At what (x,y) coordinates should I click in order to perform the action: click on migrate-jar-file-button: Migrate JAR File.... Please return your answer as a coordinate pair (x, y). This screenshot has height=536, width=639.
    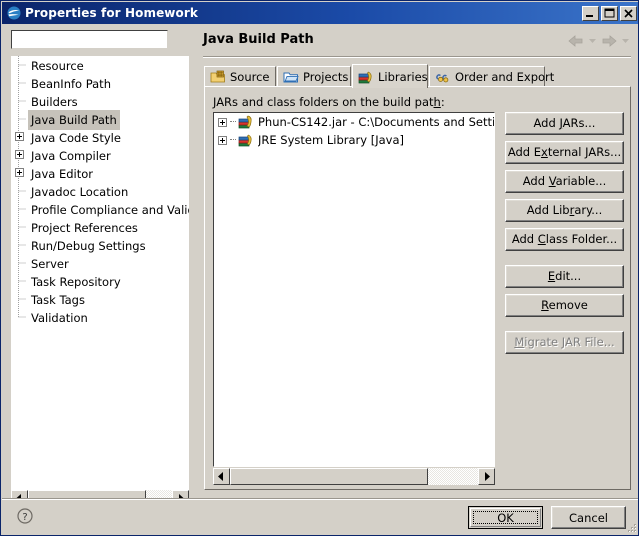
    Looking at the image, I should click on (564, 342).